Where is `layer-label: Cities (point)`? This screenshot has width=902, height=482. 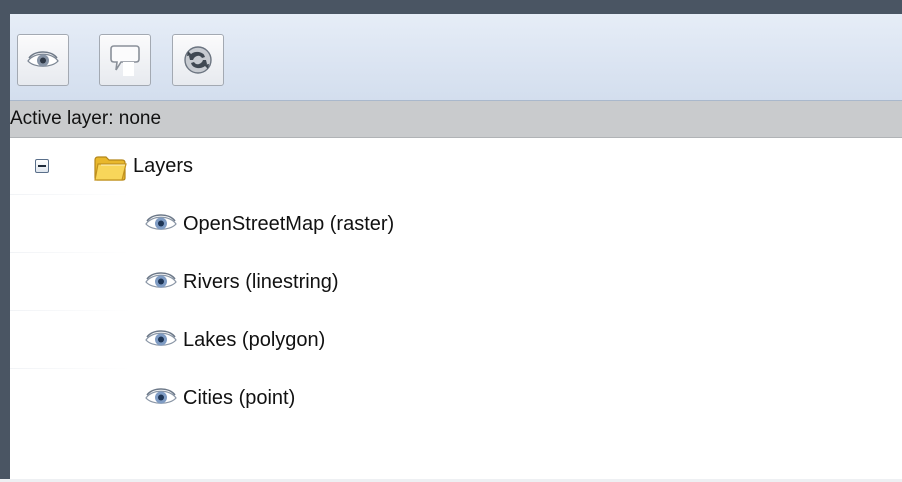
layer-label: Cities (point) is located at coordinates (239, 398).